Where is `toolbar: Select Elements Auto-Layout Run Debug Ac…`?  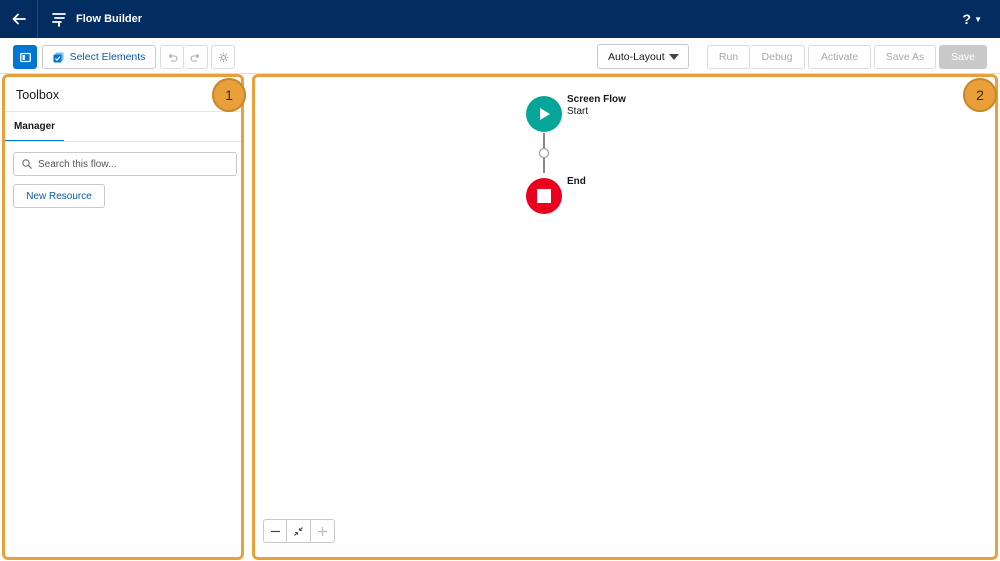 toolbar: Select Elements Auto-Layout Run Debug Ac… is located at coordinates (500, 56).